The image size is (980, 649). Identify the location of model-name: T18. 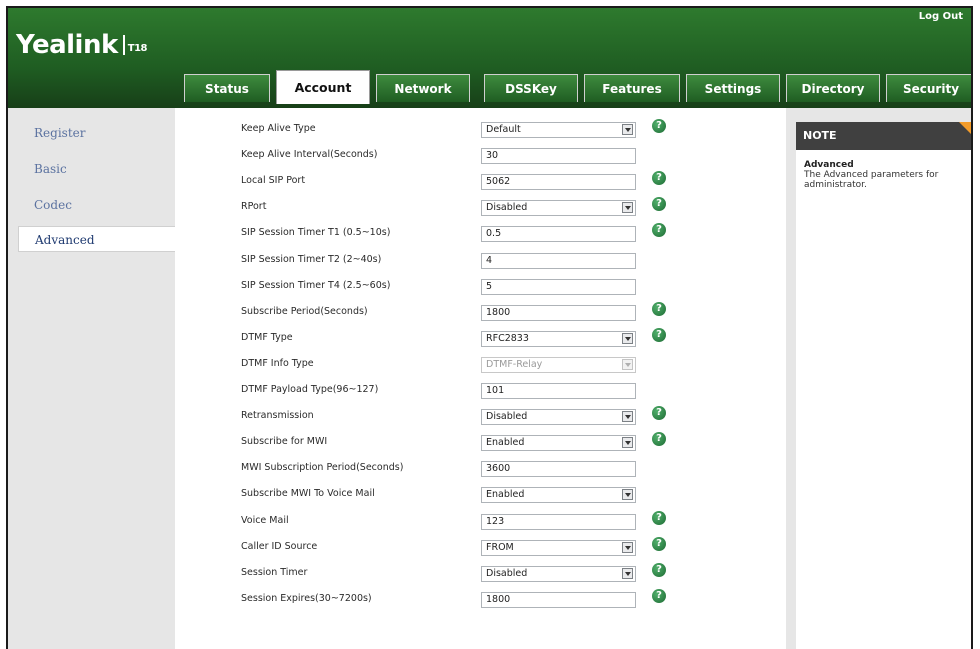
(137, 48).